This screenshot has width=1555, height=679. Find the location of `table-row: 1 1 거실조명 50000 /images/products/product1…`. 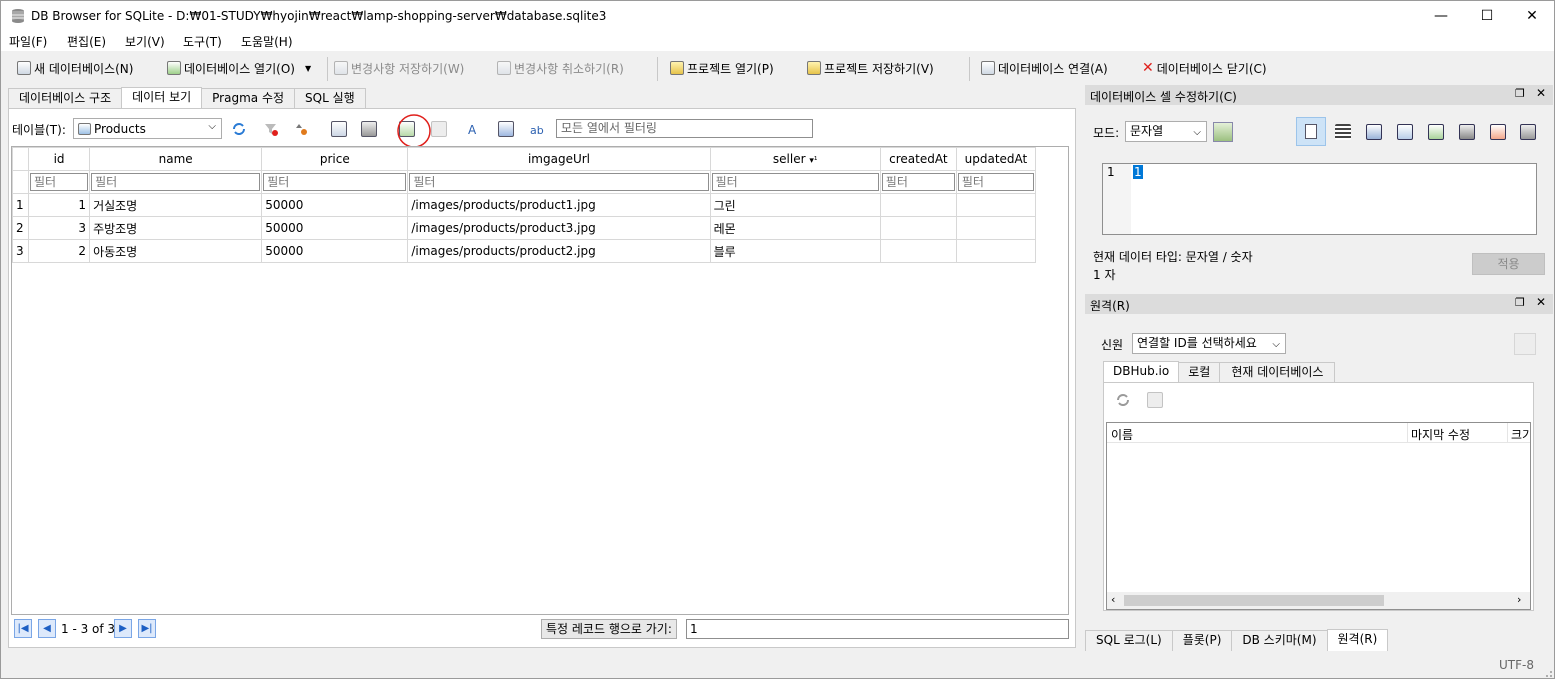

table-row: 1 1 거실조명 50000 /images/products/product1… is located at coordinates (524, 205).